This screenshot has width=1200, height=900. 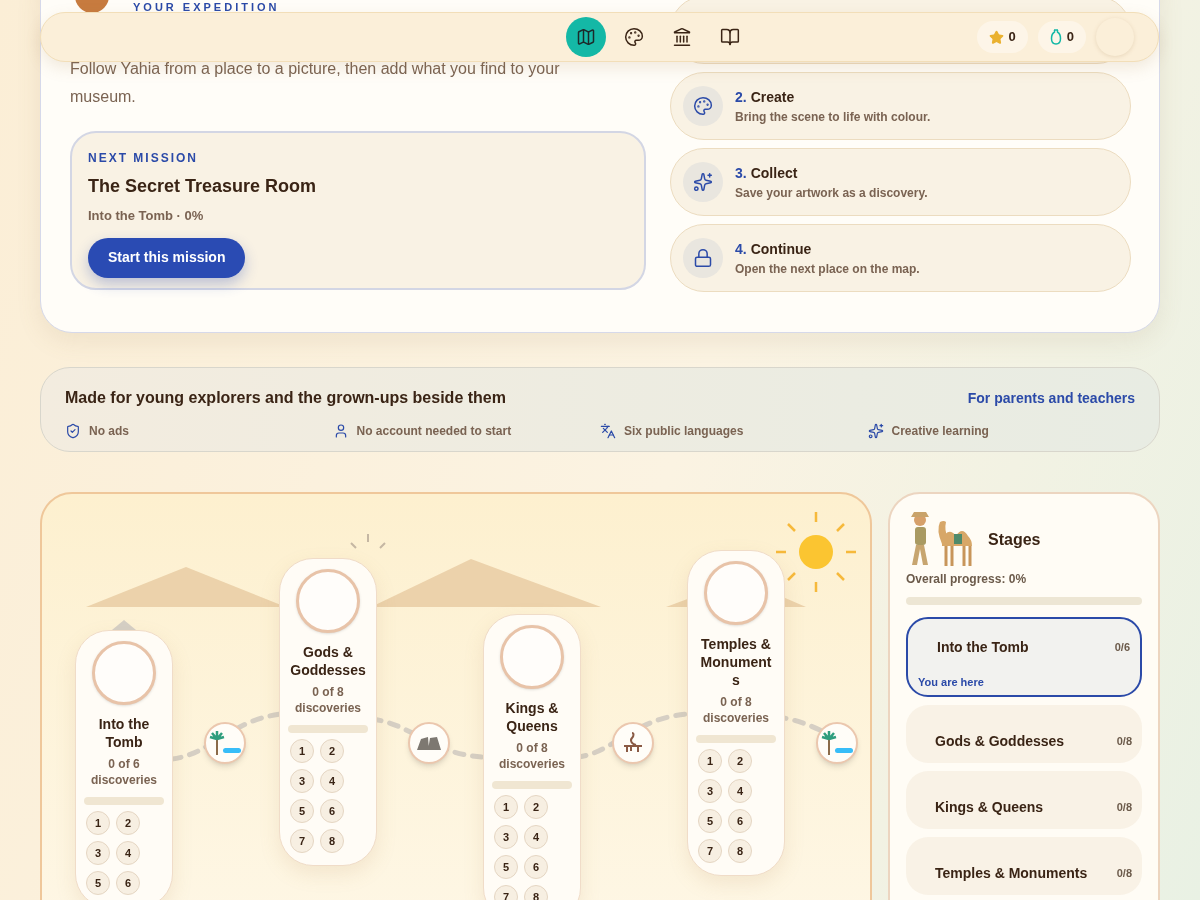 What do you see at coordinates (608, 431) in the screenshot?
I see `translate-icon` at bounding box center [608, 431].